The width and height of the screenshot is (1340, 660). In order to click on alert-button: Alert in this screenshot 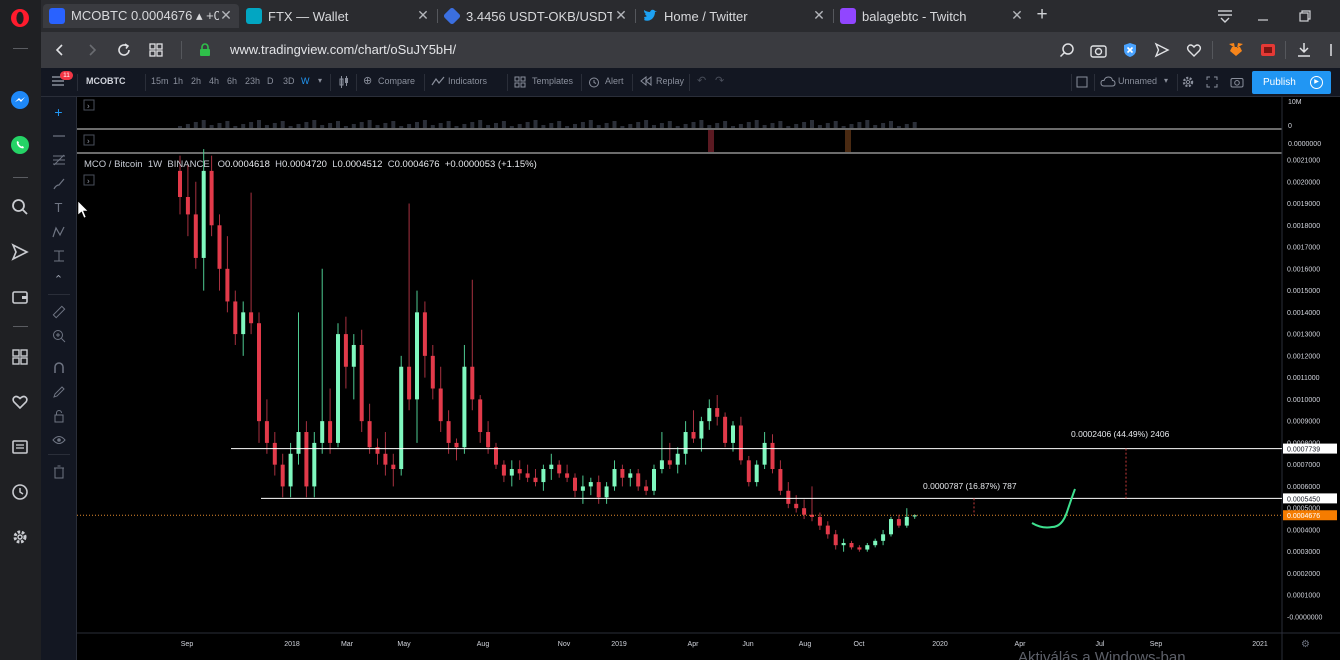, I will do `click(614, 81)`.